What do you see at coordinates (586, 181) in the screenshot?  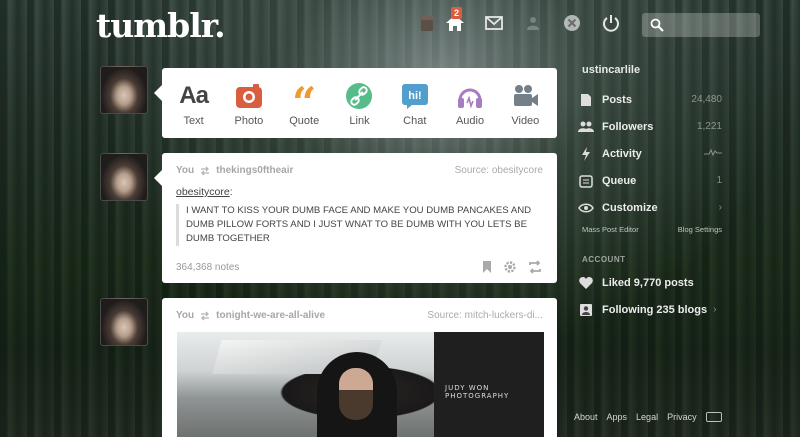 I see `queue-icon` at bounding box center [586, 181].